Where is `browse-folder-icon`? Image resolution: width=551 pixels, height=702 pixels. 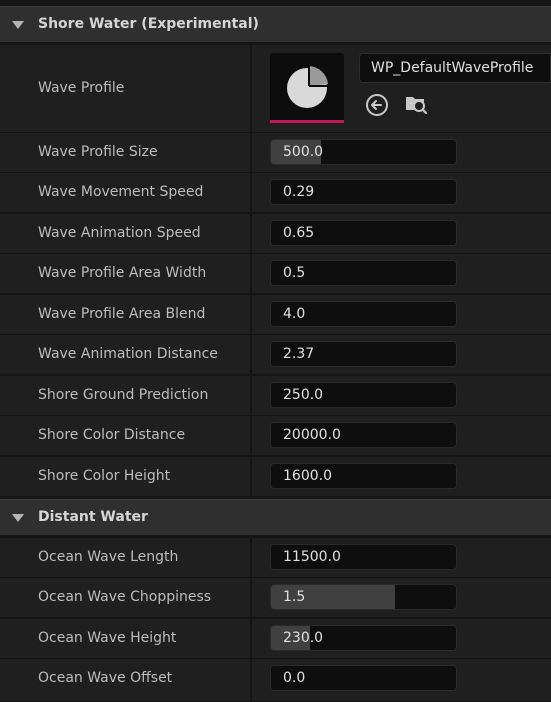 browse-folder-icon is located at coordinates (416, 104).